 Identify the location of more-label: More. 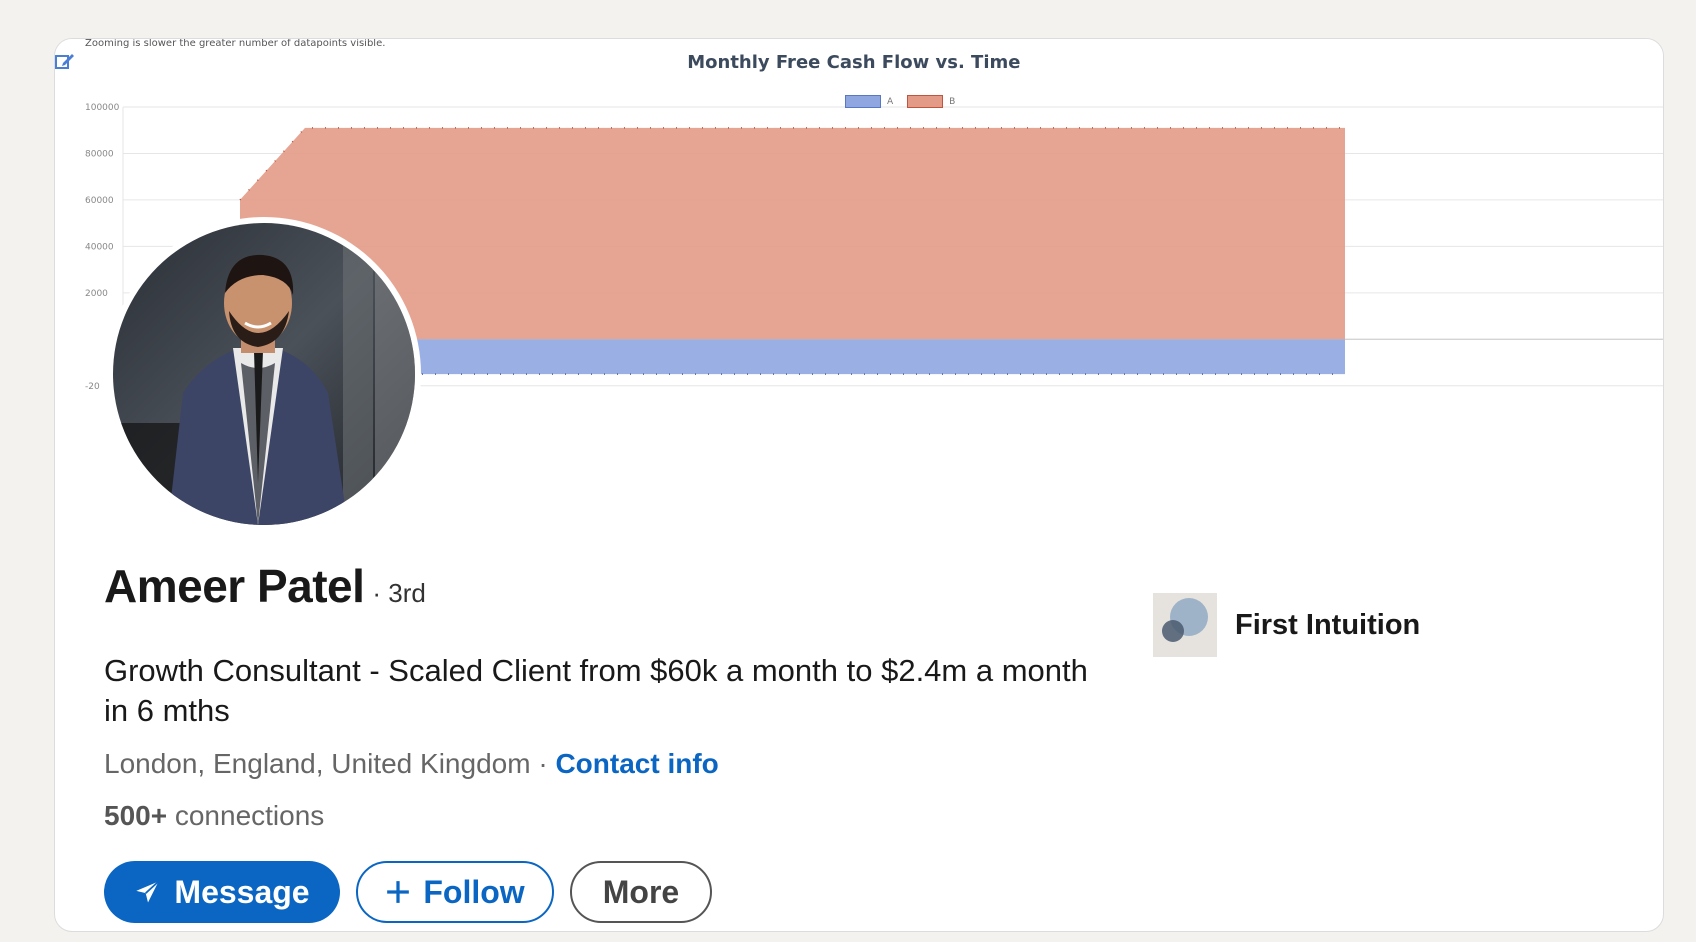
(641, 891).